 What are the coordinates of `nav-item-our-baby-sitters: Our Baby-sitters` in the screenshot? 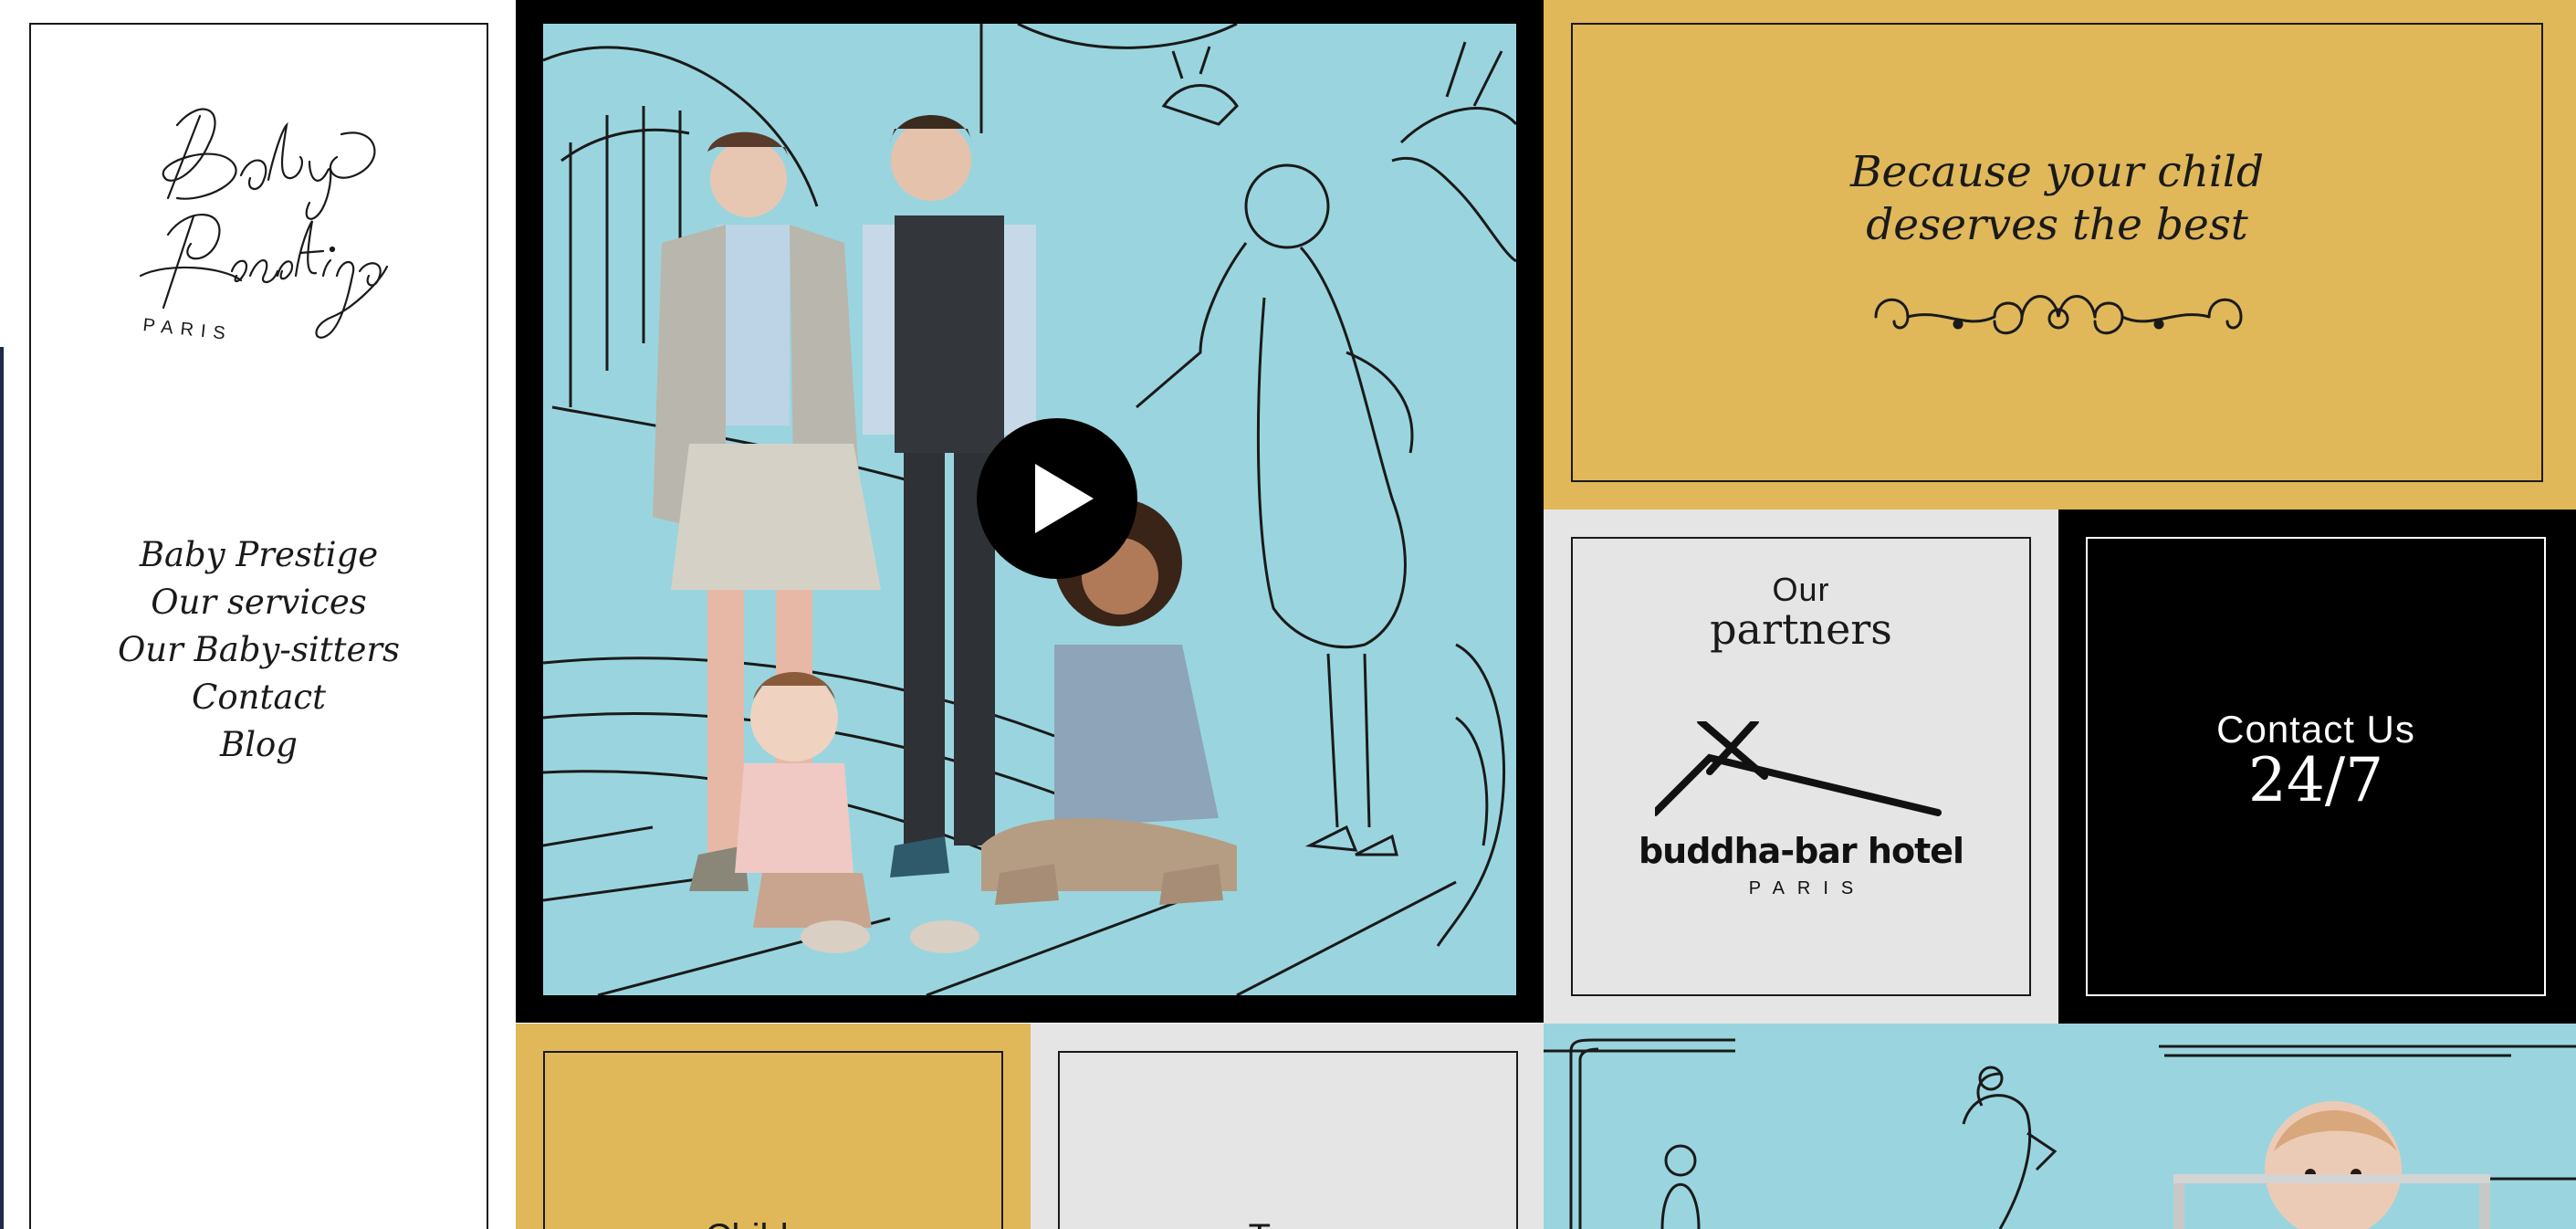 It's located at (259, 650).